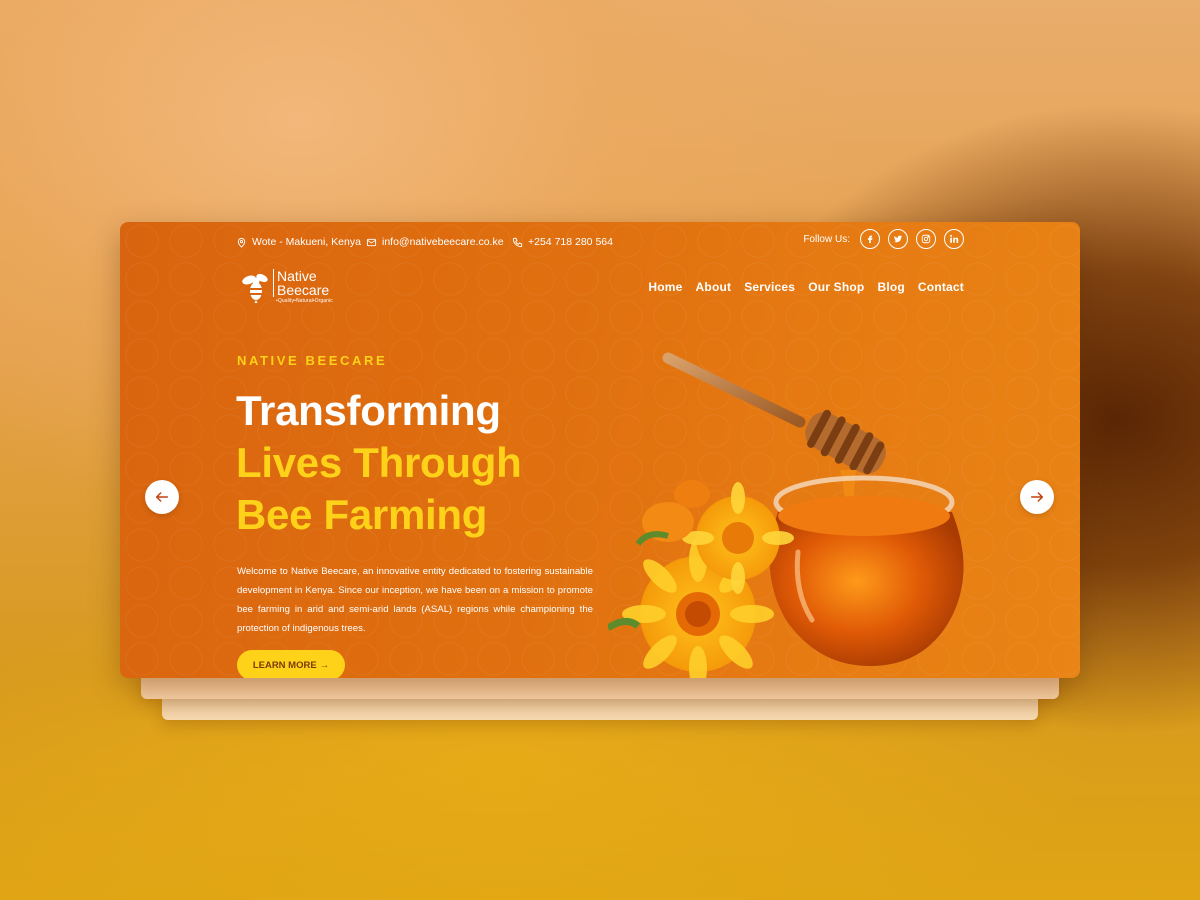 This screenshot has height=900, width=1200. I want to click on hero-title-line2: Lives Through, so click(379, 462).